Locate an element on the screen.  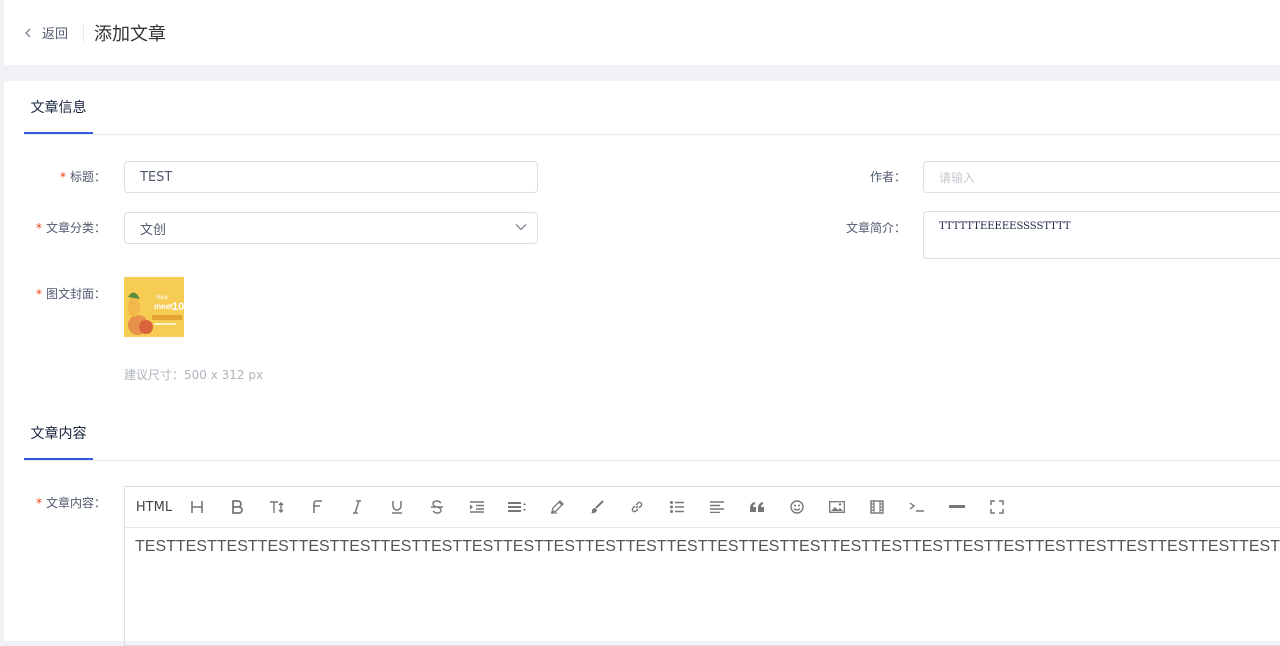
category-label: * 文章分类： is located at coordinates (70, 228).